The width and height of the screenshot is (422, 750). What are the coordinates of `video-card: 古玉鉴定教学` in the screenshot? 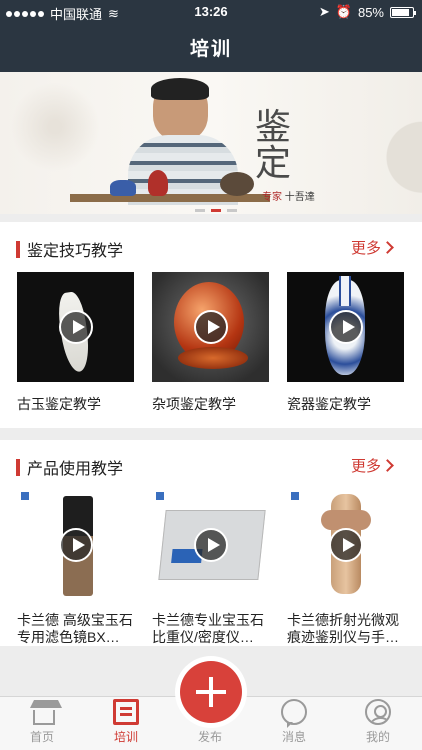 It's located at (75, 342).